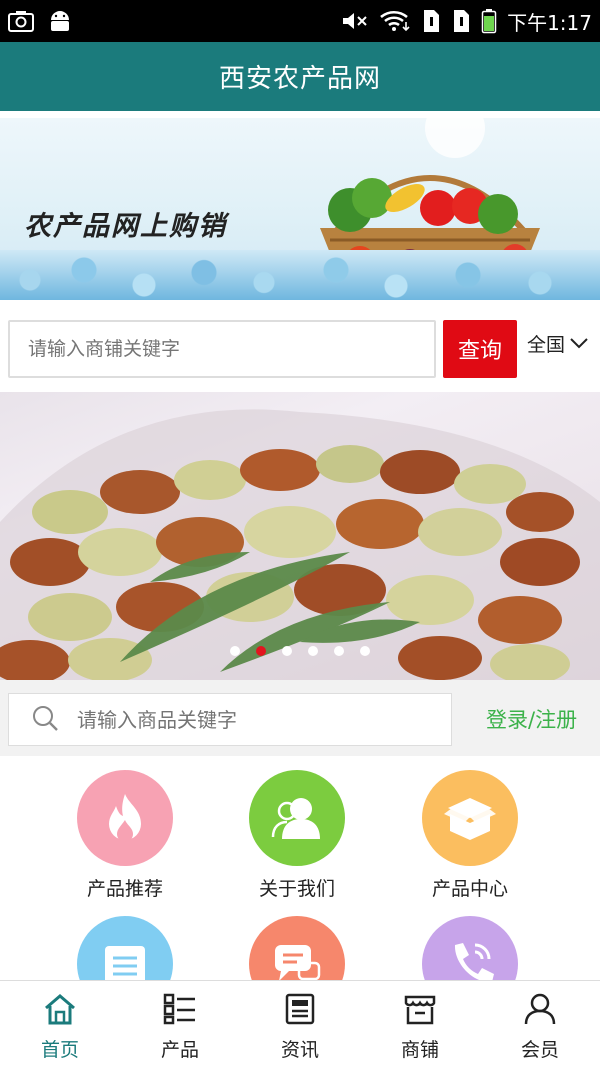 Image resolution: width=600 pixels, height=1067 pixels. I want to click on shop-search-bar: 查询 全国, so click(300, 346).